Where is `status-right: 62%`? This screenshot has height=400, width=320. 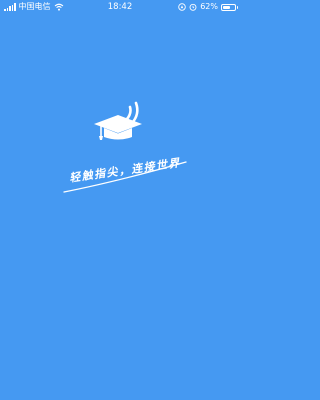
status-right: 62% is located at coordinates (208, 7).